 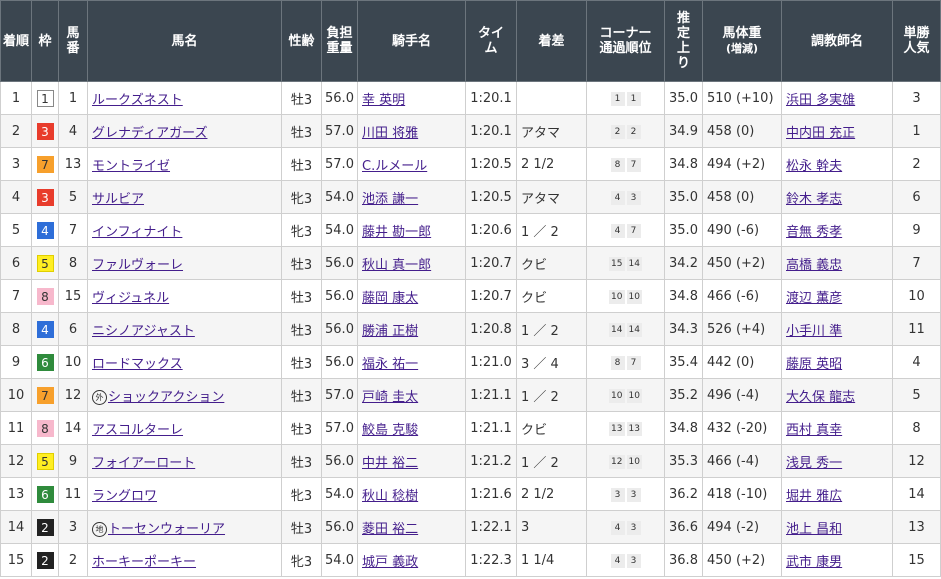 I want to click on margin-cell: 3, so click(x=551, y=527).